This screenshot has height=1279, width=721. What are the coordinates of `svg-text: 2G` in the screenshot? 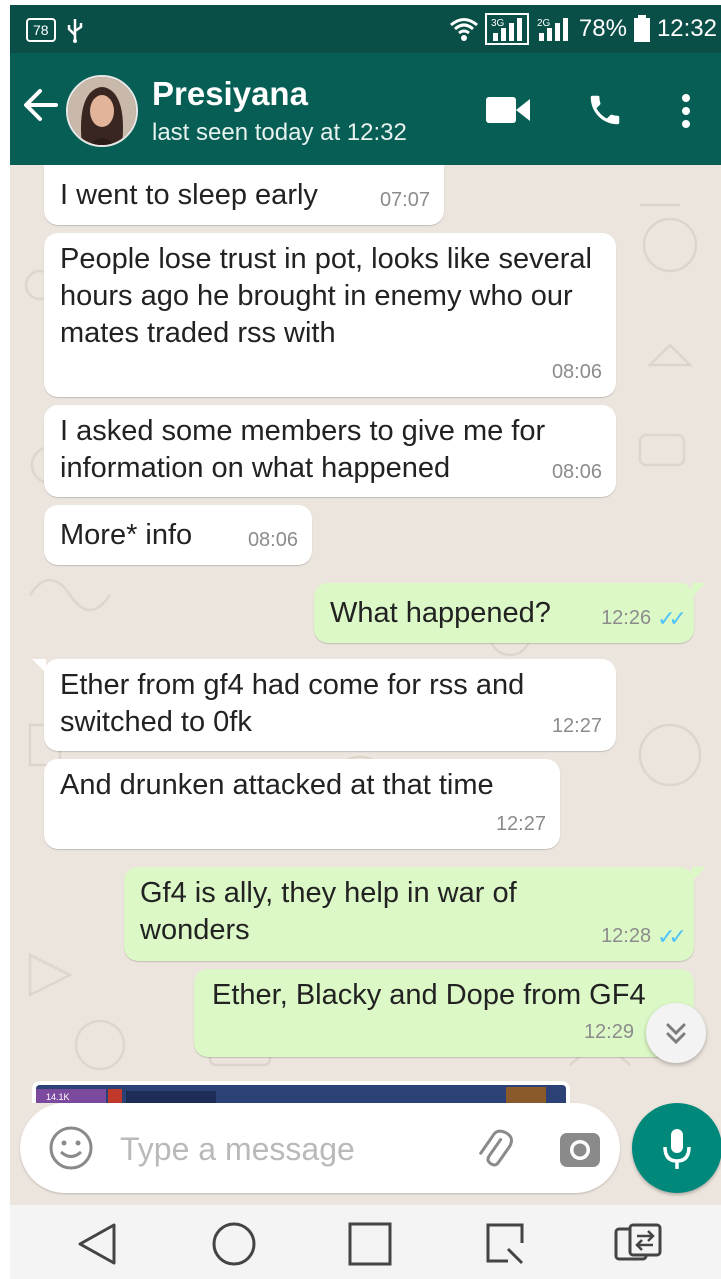 It's located at (544, 23).